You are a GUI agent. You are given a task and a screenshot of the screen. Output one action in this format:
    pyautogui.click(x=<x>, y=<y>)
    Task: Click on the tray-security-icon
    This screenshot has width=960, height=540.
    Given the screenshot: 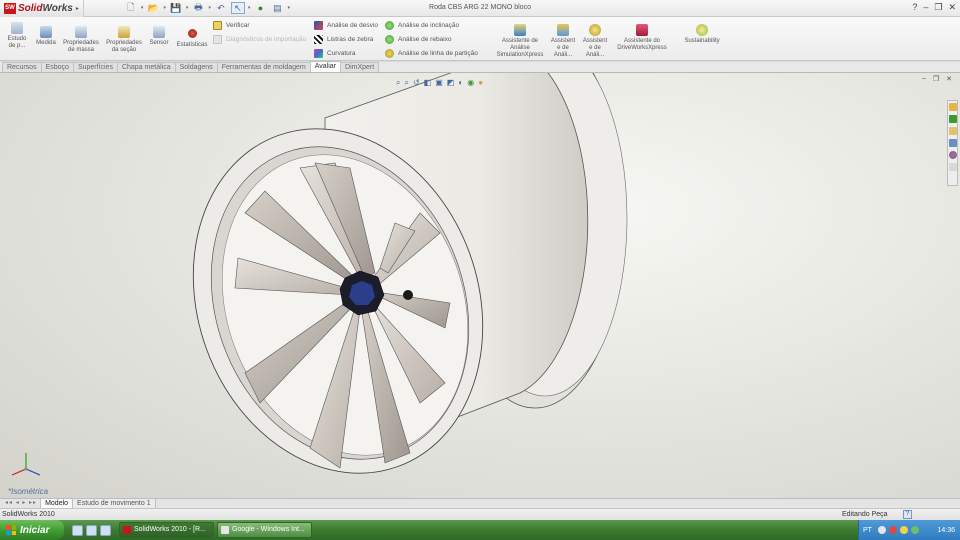 What is the action you would take?
    pyautogui.click(x=892, y=530)
    